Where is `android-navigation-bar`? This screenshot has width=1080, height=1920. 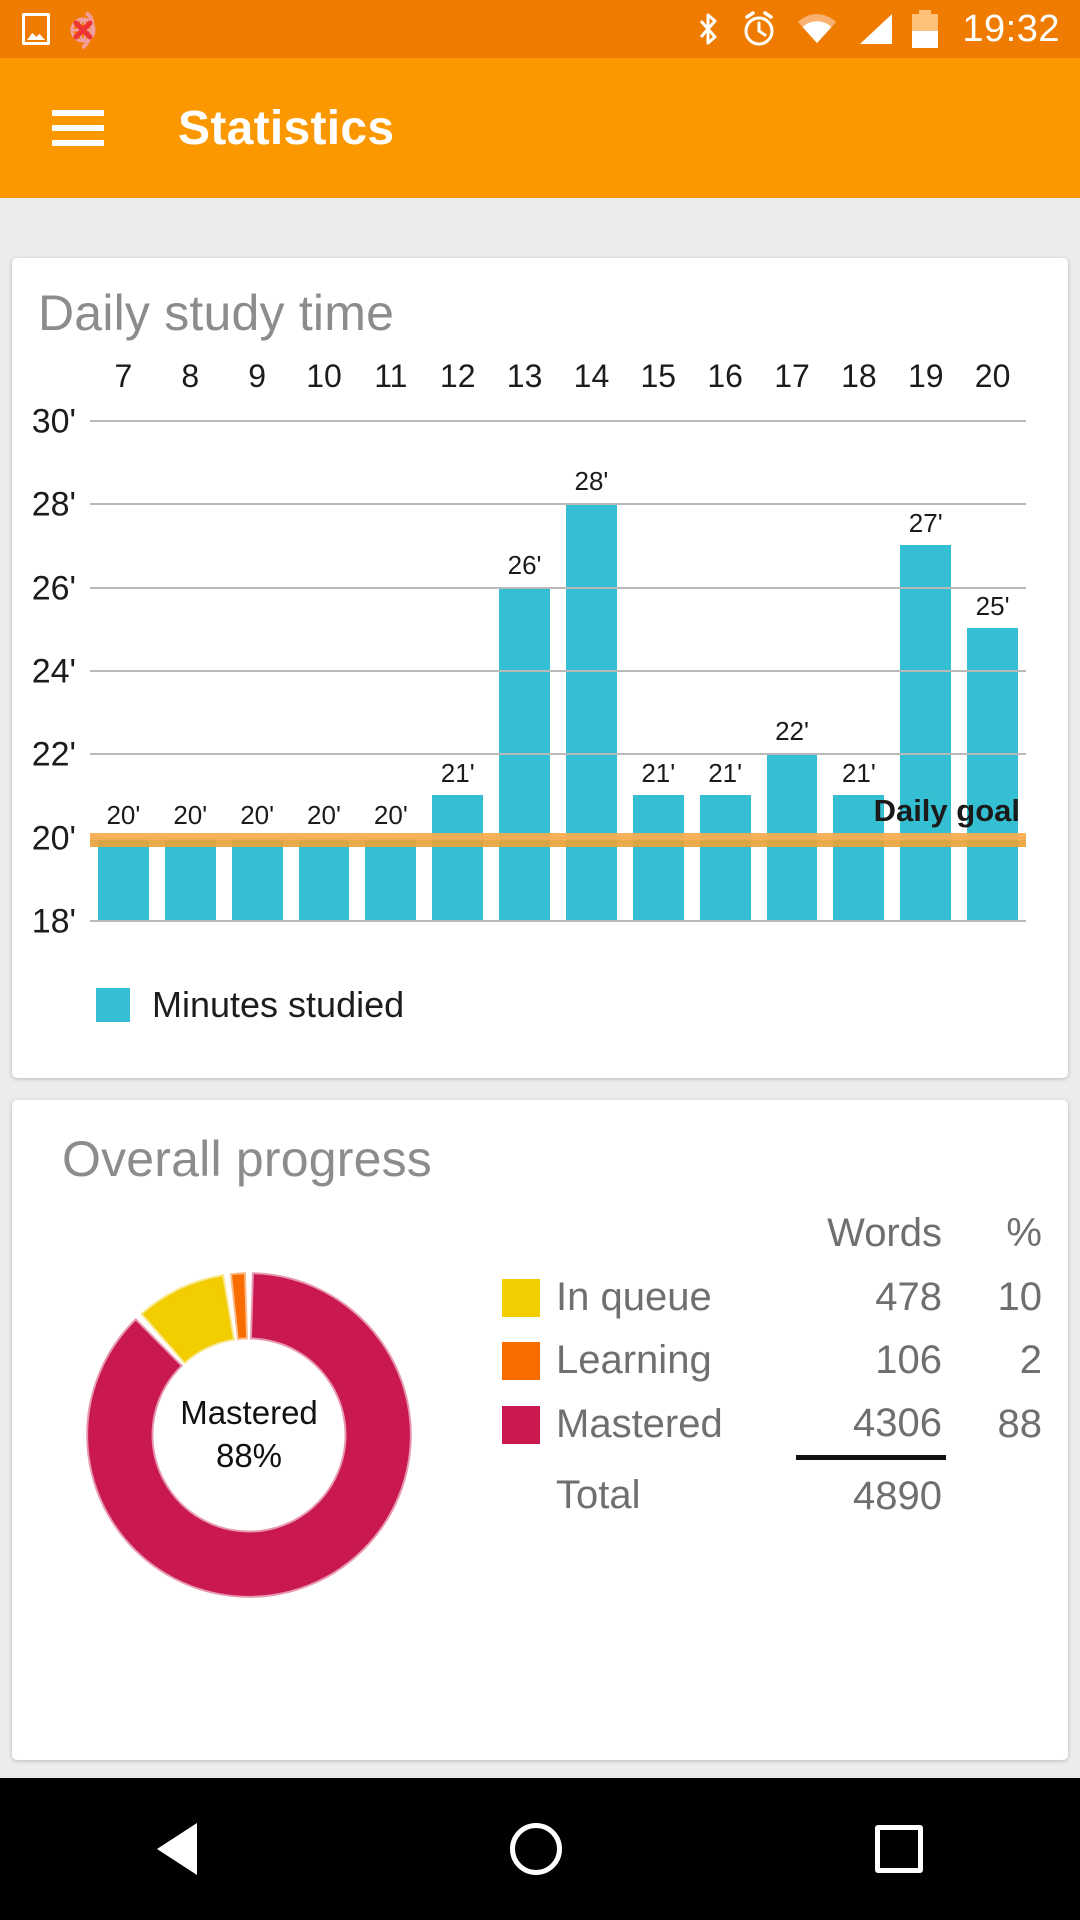
android-navigation-bar is located at coordinates (540, 1849).